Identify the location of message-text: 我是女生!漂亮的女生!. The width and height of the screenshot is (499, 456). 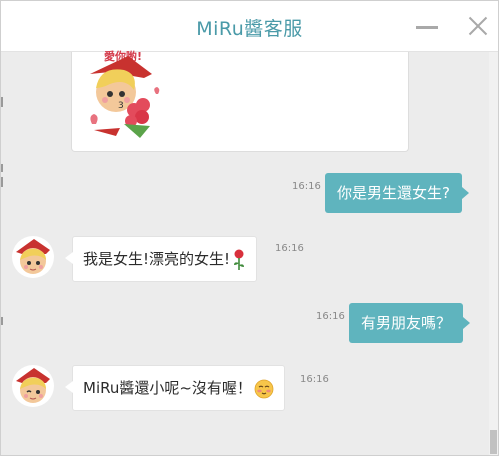
(157, 259).